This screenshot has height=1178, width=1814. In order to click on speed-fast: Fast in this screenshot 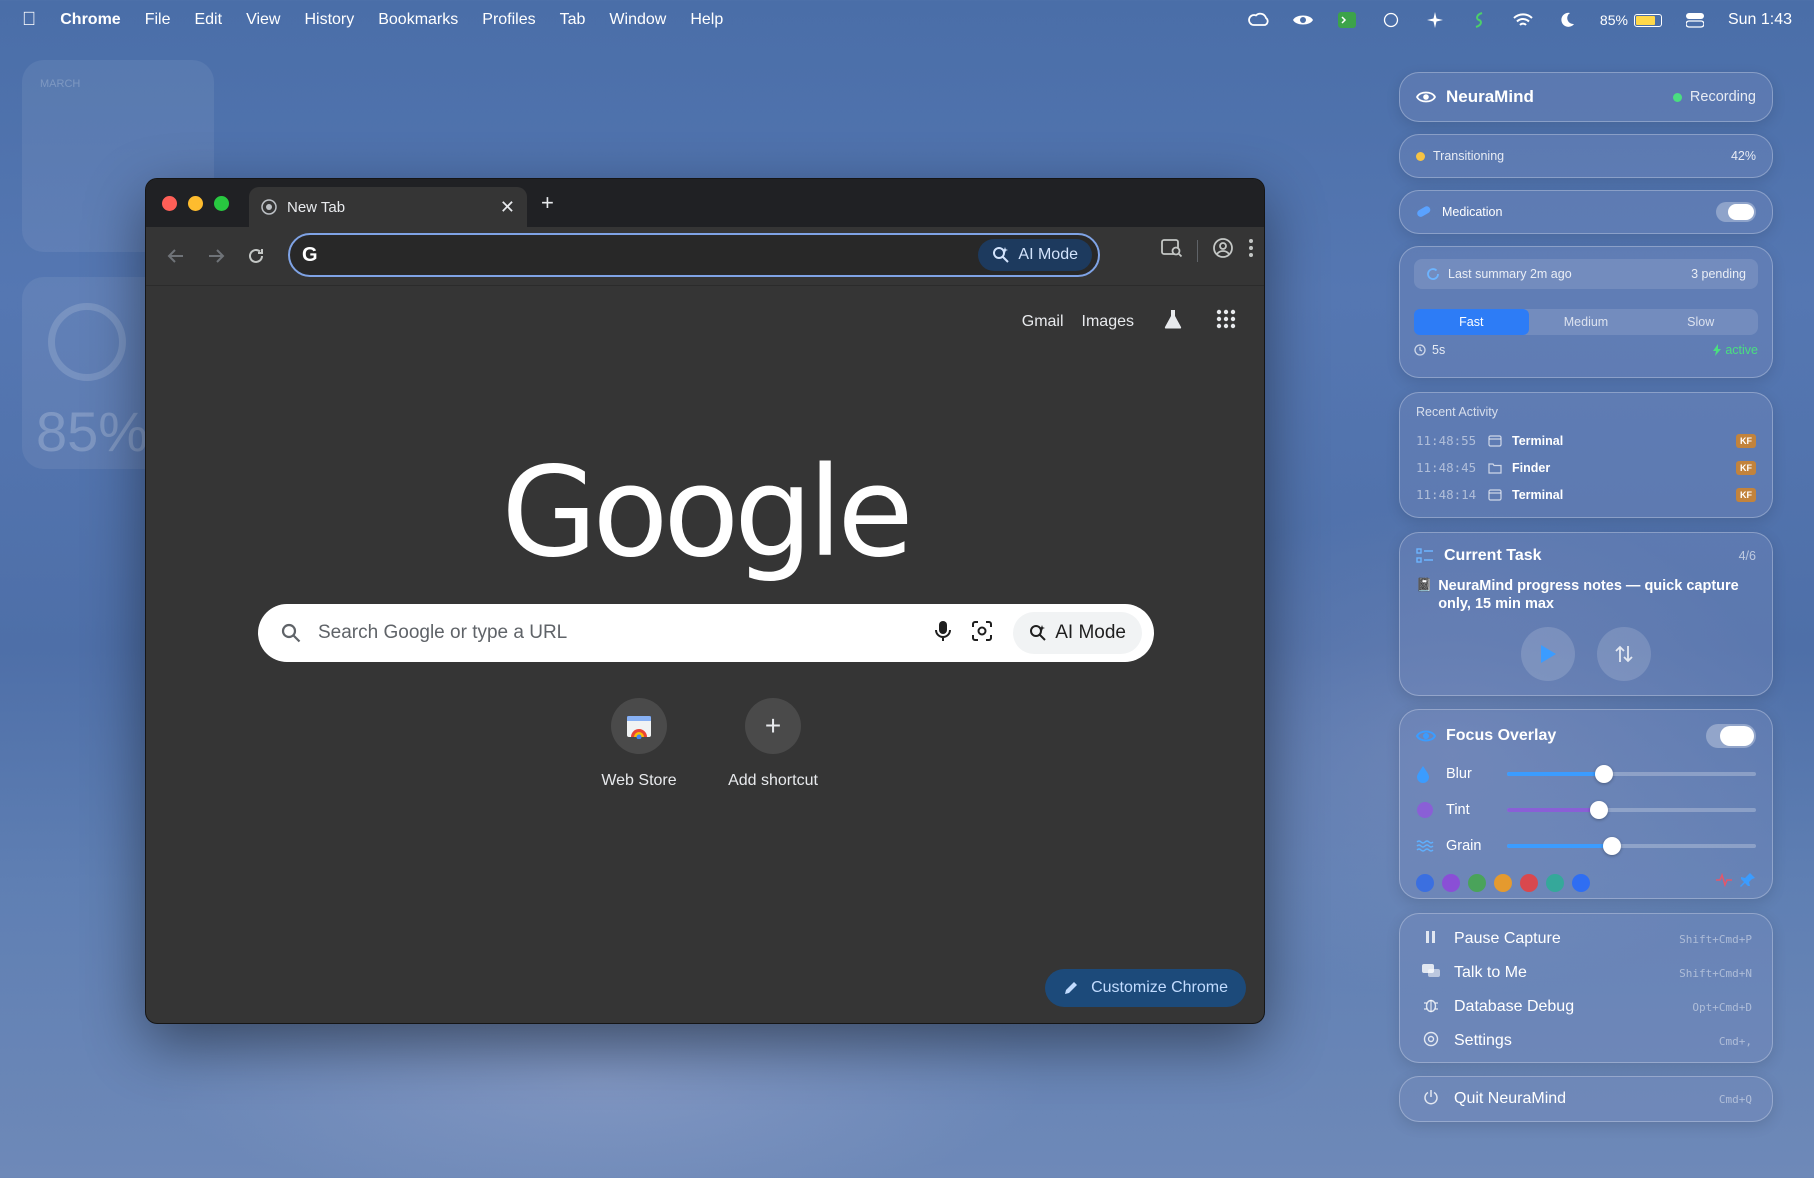, I will do `click(1471, 322)`.